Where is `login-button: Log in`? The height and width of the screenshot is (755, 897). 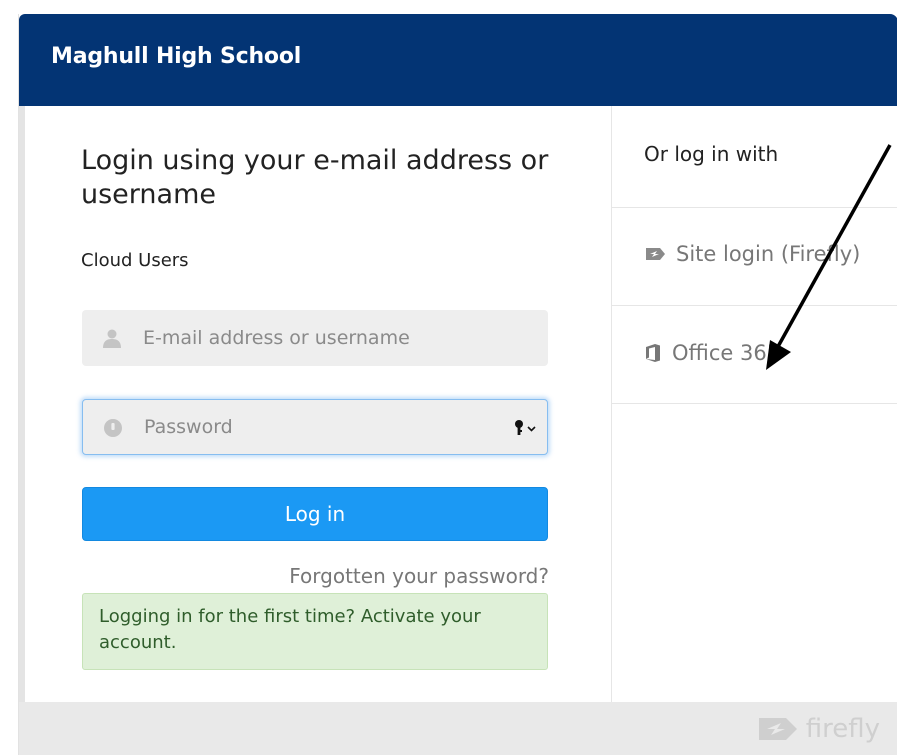 login-button: Log in is located at coordinates (315, 514).